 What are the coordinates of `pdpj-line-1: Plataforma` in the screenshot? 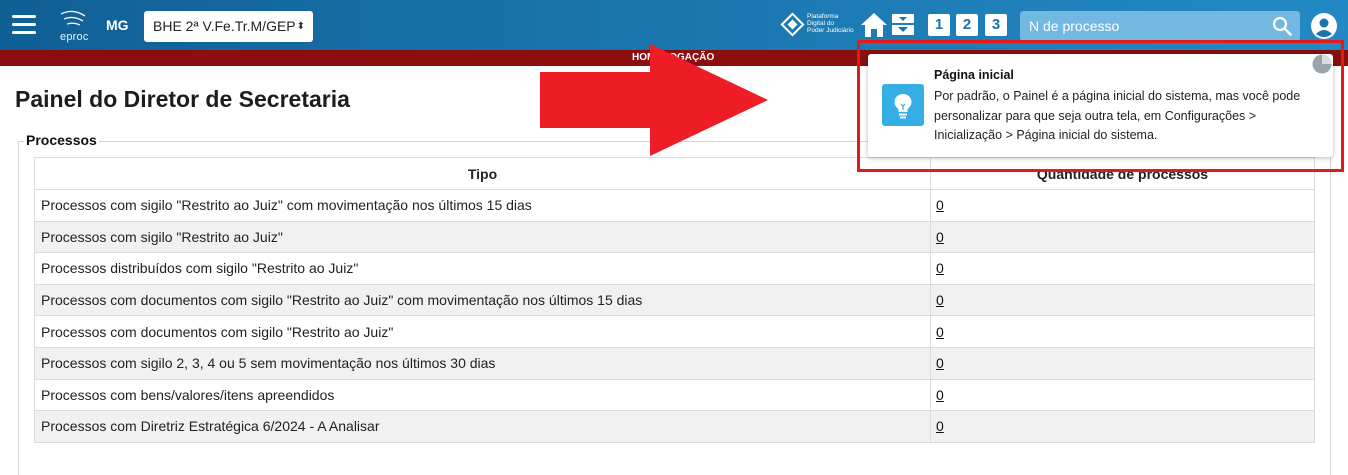 It's located at (823, 16).